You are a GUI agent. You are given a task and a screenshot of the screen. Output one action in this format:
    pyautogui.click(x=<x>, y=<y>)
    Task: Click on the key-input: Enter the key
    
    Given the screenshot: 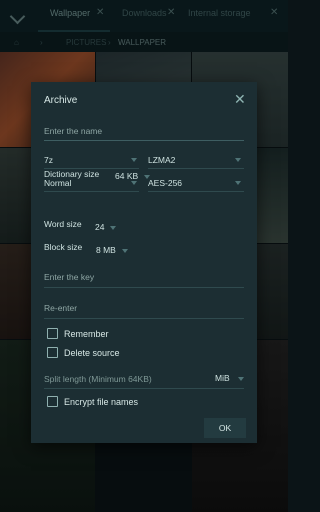 What is the action you would take?
    pyautogui.click(x=69, y=277)
    